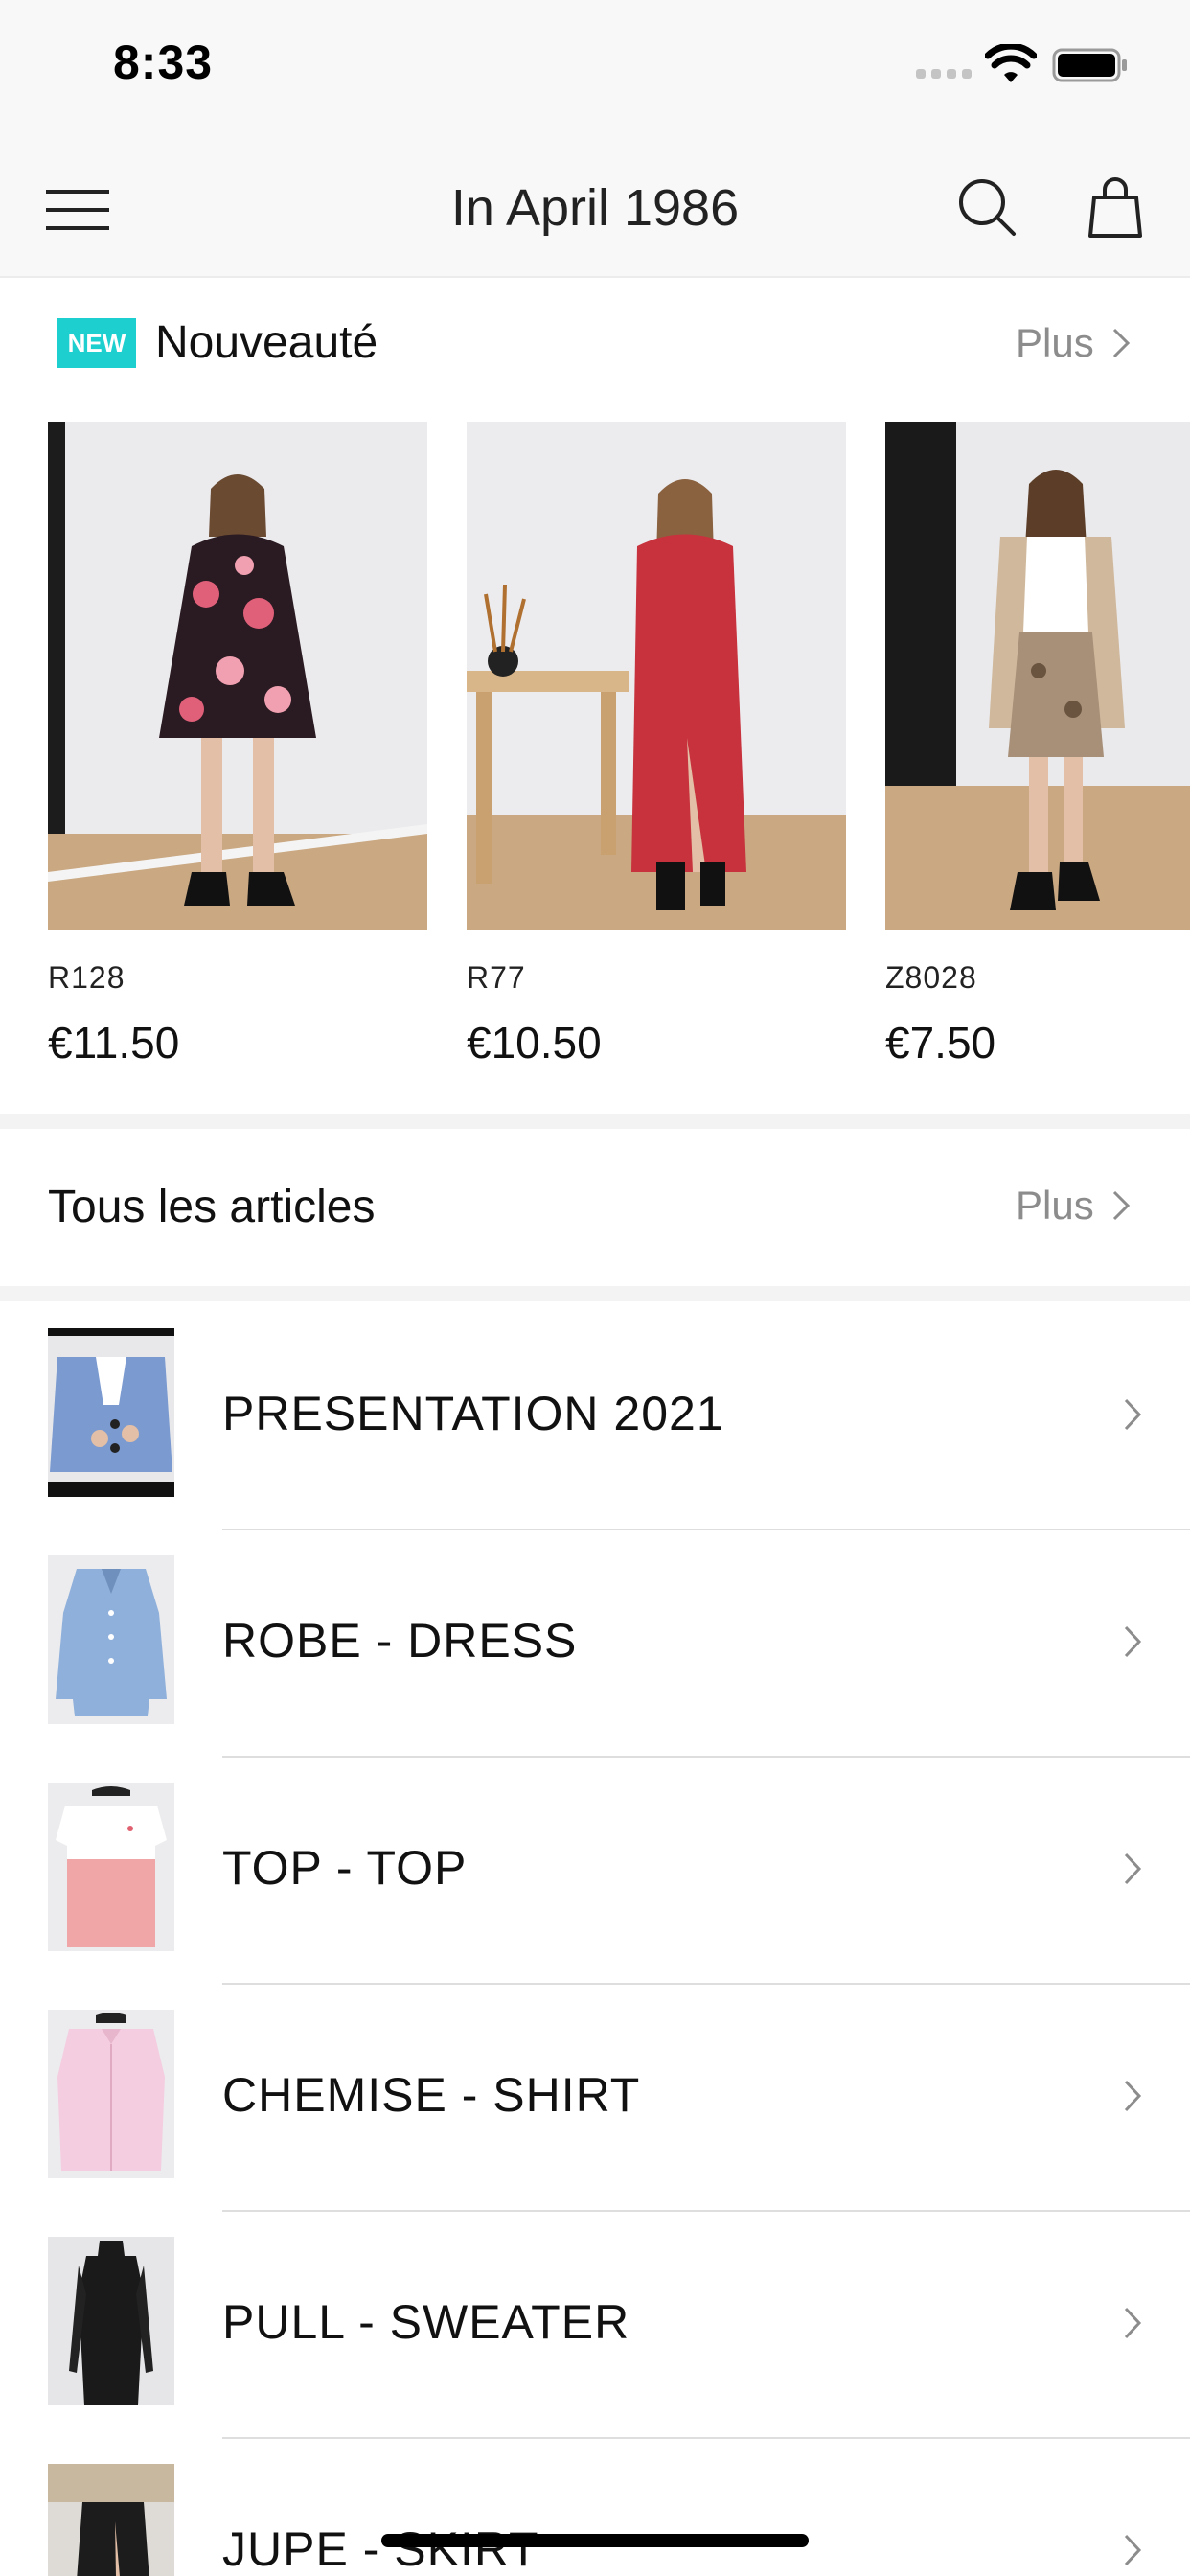  Describe the element at coordinates (1090, 65) in the screenshot. I see `battery-icon` at that location.